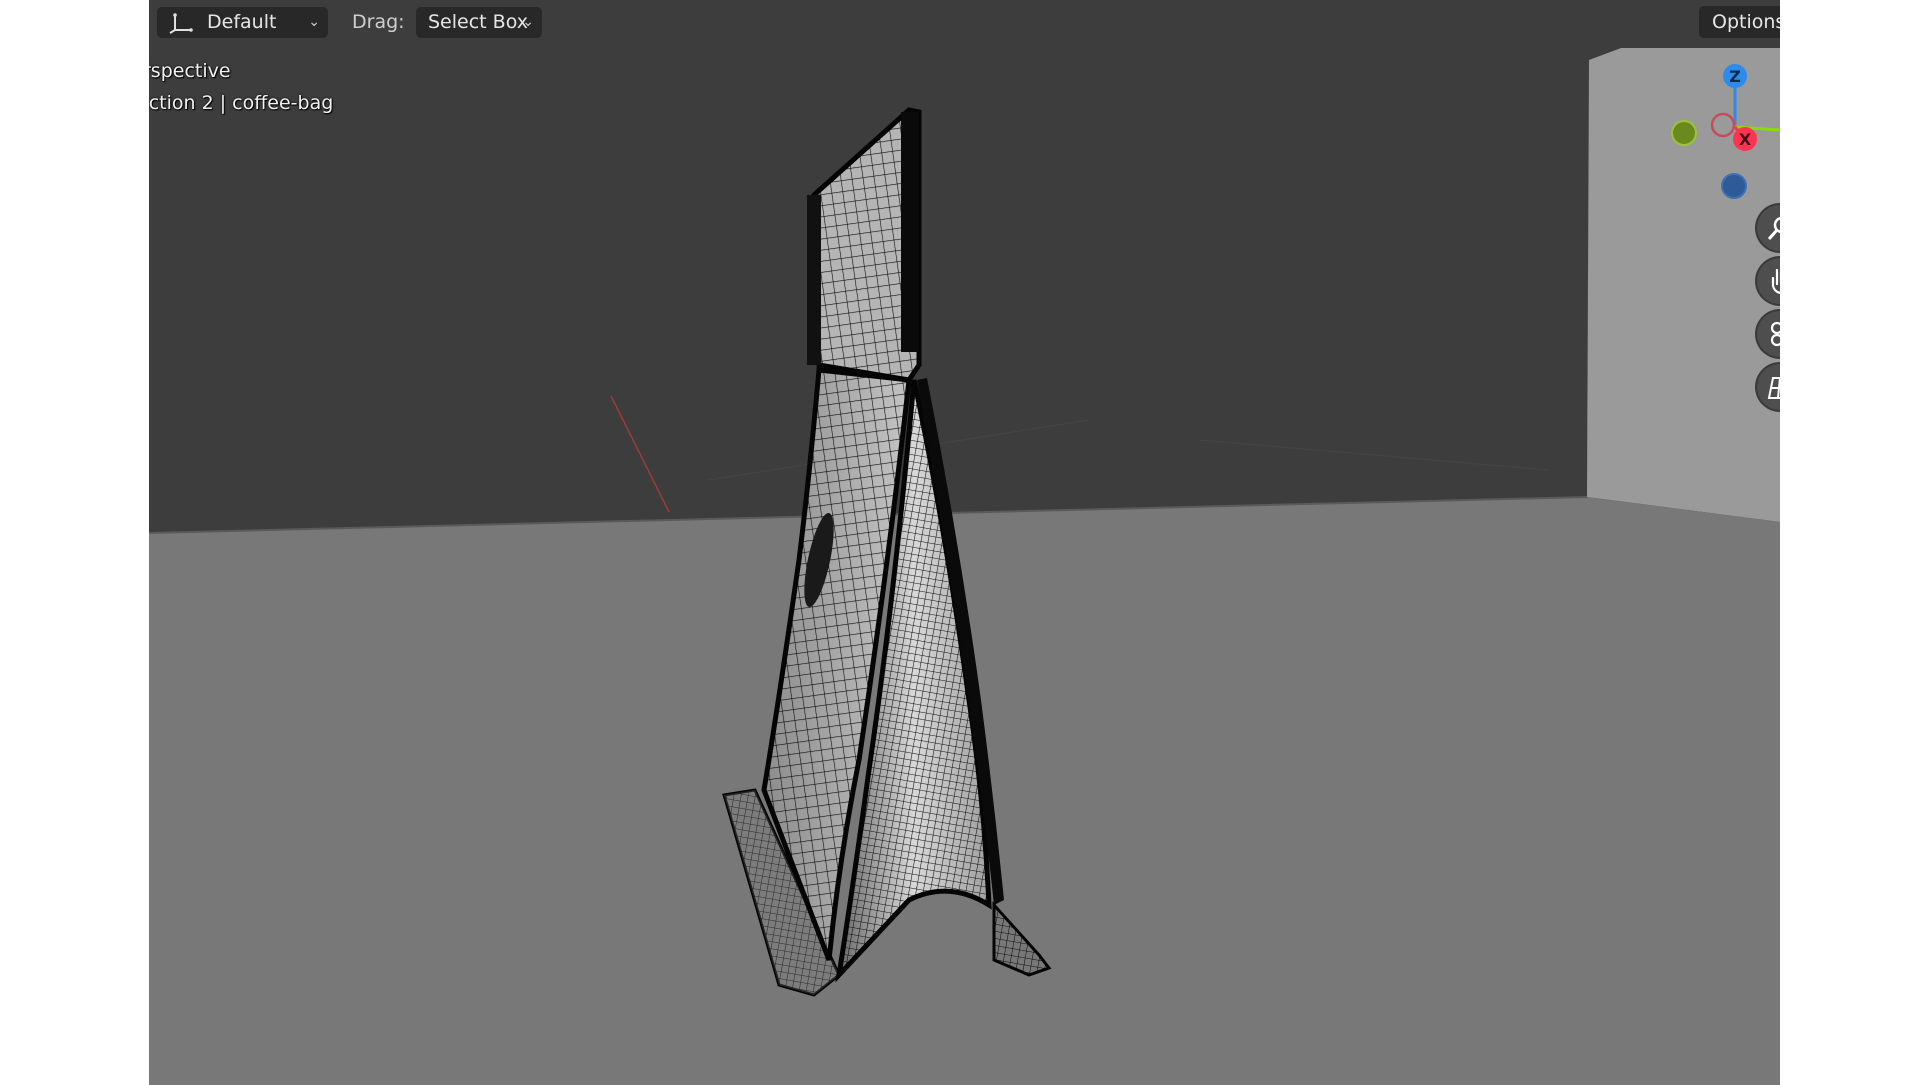  I want to click on z-axis-handle: Z, so click(1735, 76).